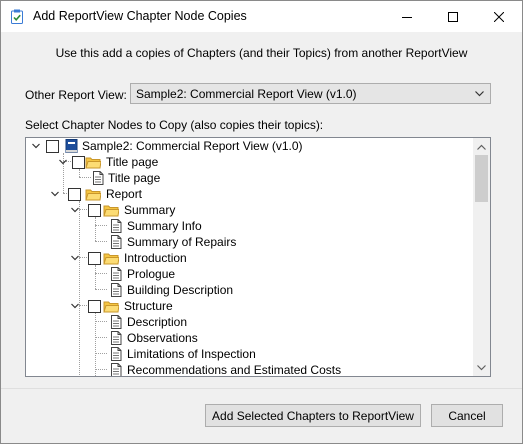 This screenshot has height=444, width=523. What do you see at coordinates (261, 16) in the screenshot?
I see `title-bar: Add ReportView Chapter Node Copies` at bounding box center [261, 16].